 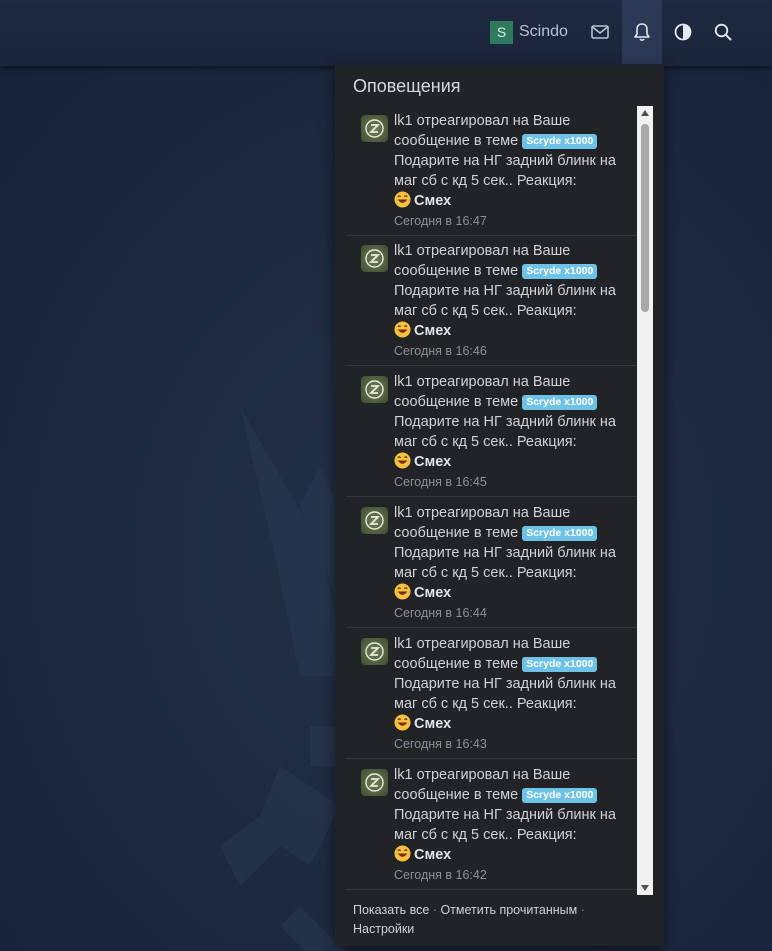 What do you see at coordinates (440, 875) in the screenshot?
I see `notification-time: Сегодня в 16:42` at bounding box center [440, 875].